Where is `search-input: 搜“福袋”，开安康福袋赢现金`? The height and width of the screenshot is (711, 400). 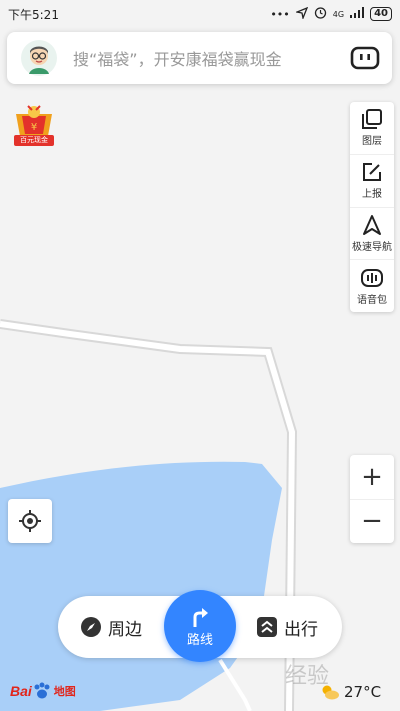
search-input: 搜“福袋”，开安康福袋赢现金 is located at coordinates (210, 58).